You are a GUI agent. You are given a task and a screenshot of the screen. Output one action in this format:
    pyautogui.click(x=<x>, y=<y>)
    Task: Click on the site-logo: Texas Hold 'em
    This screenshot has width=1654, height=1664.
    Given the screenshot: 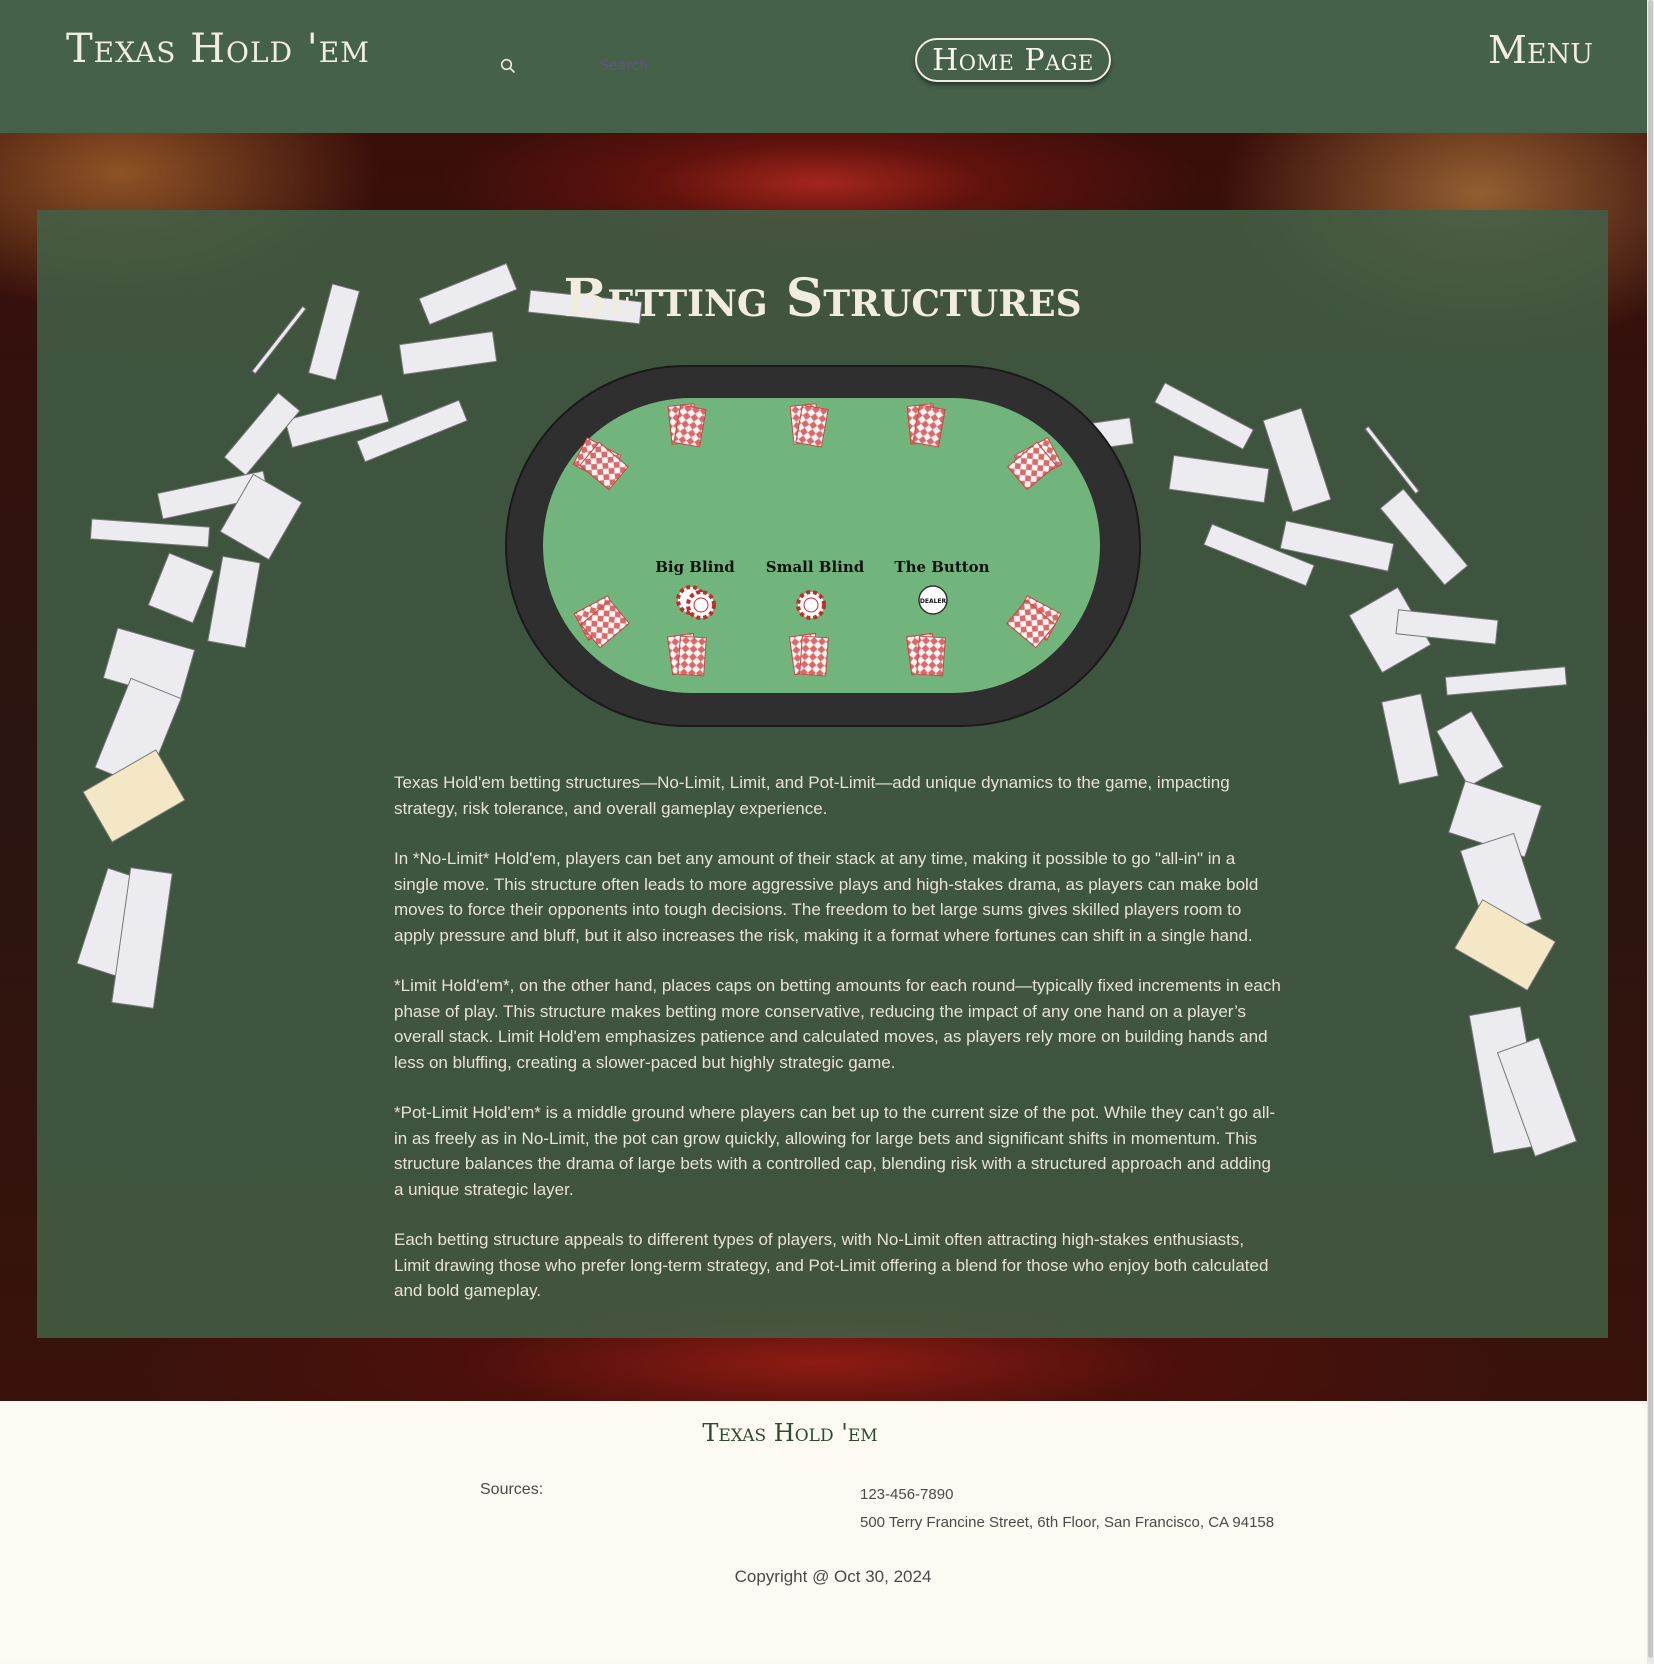 What is the action you would take?
    pyautogui.click(x=218, y=49)
    